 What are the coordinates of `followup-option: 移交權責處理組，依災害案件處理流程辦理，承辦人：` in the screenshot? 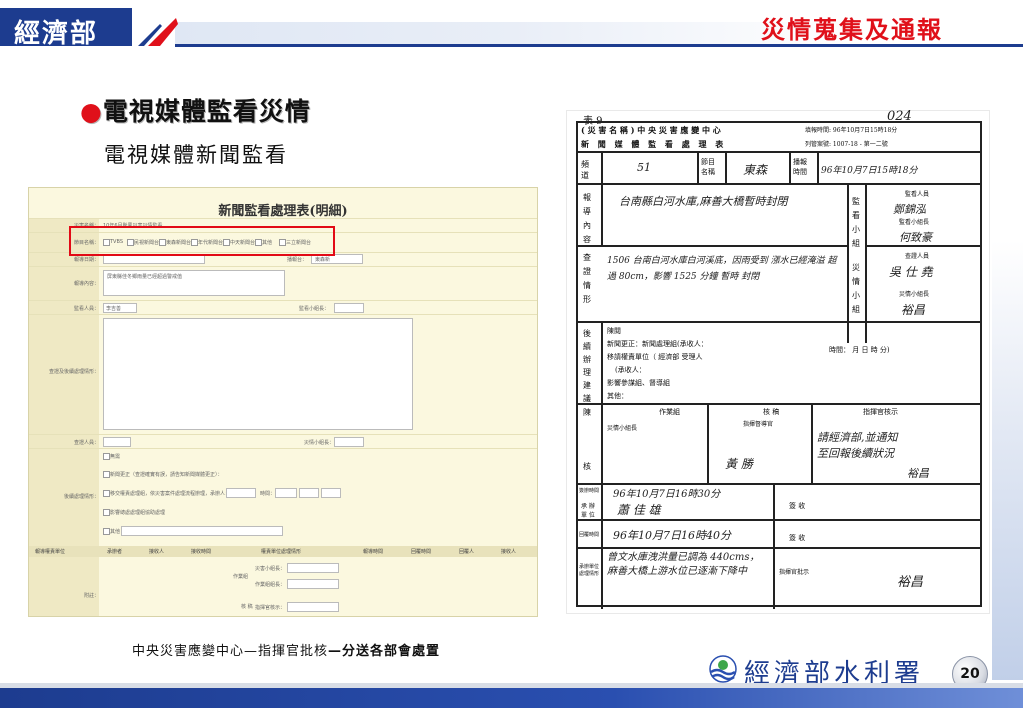 It's located at (170, 493).